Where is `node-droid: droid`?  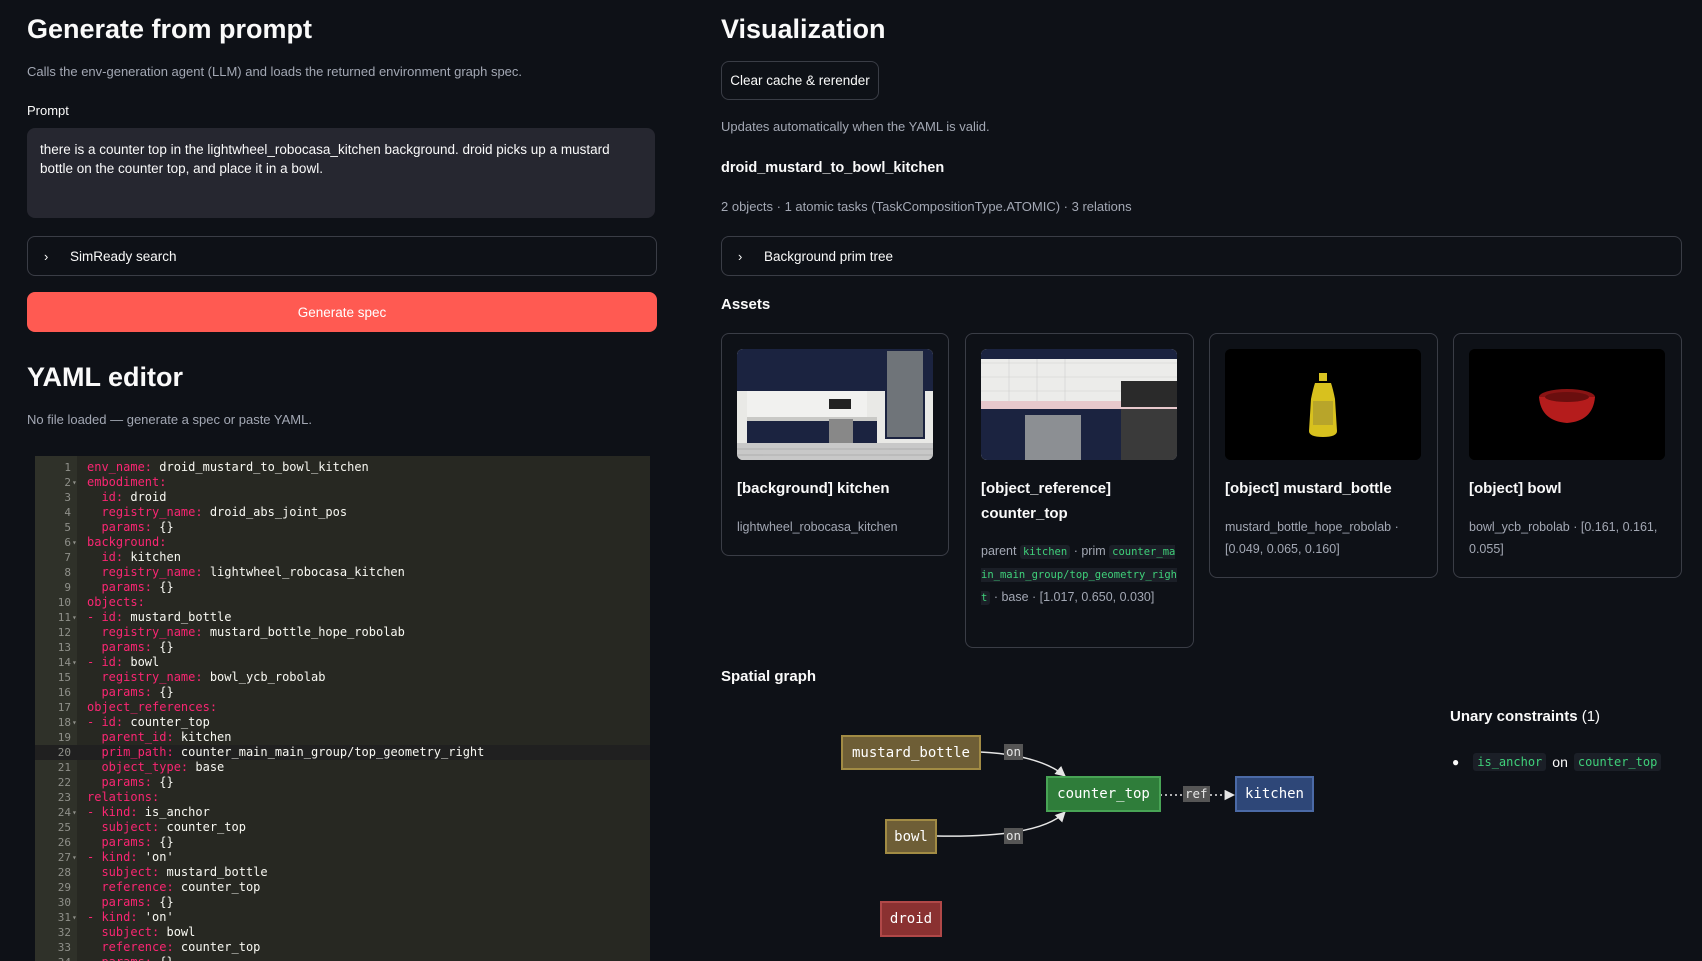 node-droid: droid is located at coordinates (911, 919).